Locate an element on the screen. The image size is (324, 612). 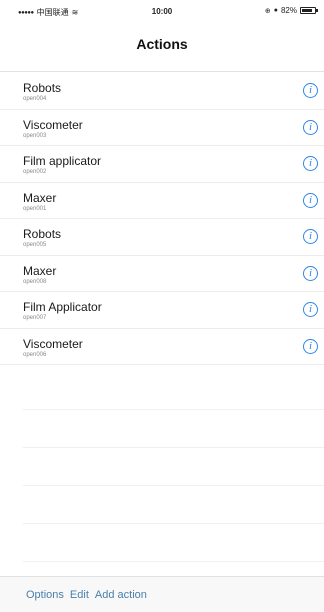
list-item-title: Film applicator is located at coordinates (62, 161).